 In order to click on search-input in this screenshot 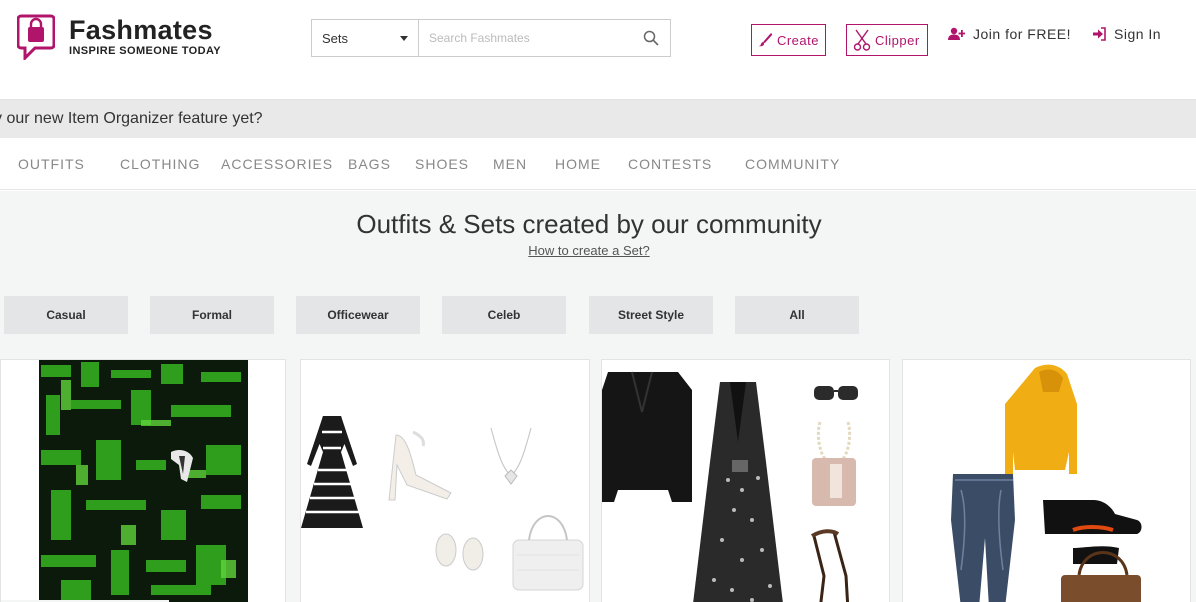, I will do `click(525, 38)`.